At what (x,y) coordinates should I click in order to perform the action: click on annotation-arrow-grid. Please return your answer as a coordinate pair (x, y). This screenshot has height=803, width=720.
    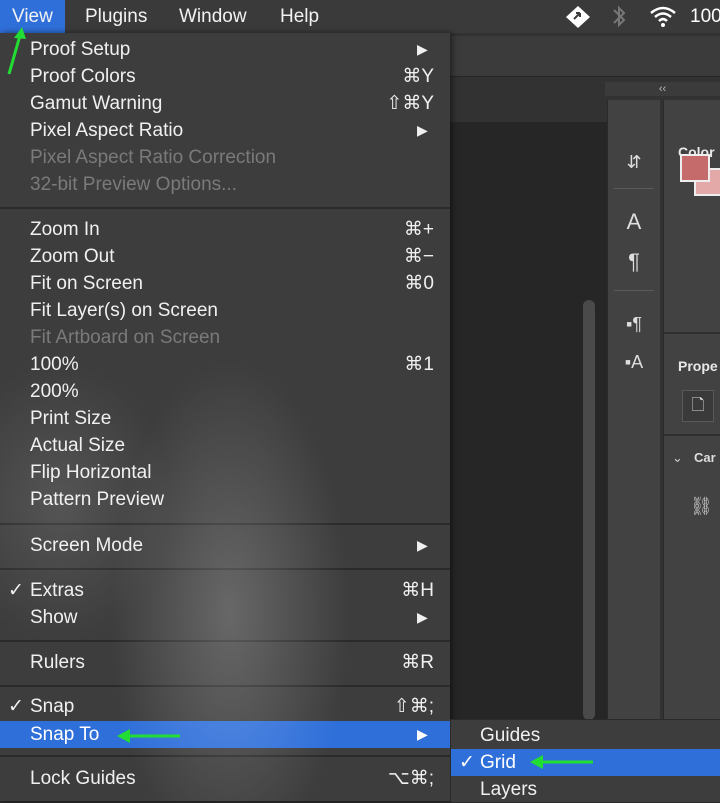
    Looking at the image, I should click on (561, 762).